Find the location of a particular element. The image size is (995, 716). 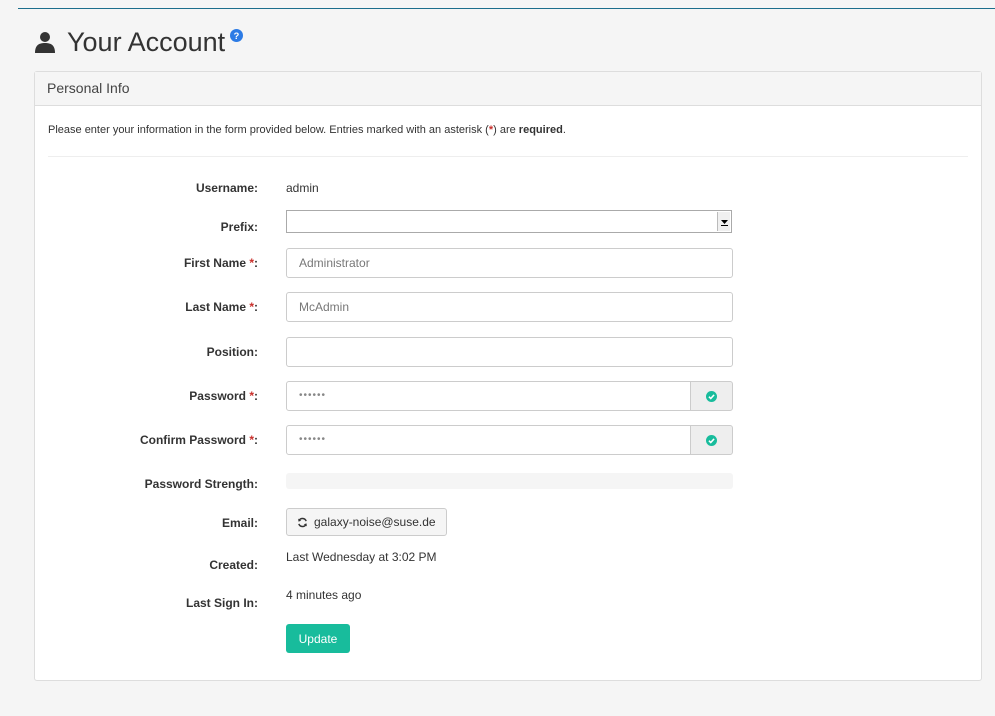

username-label: Username: is located at coordinates (226, 188).